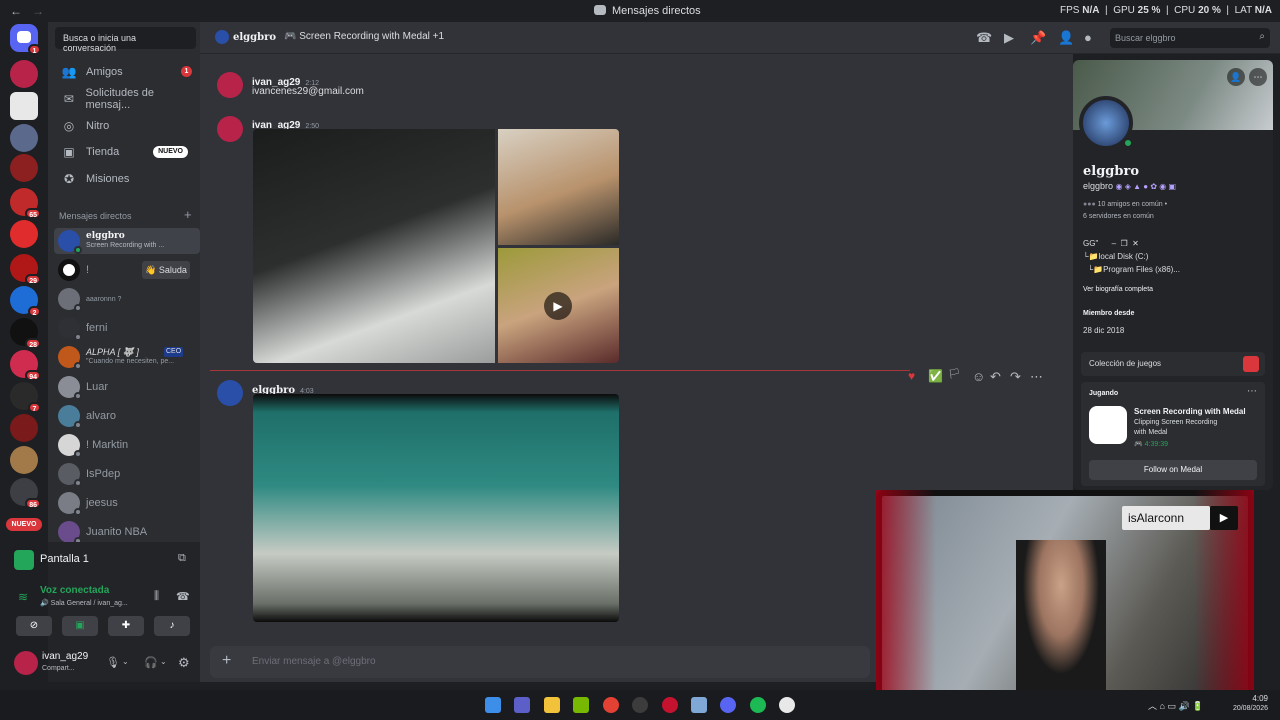  Describe the element at coordinates (611, 705) in the screenshot. I see `chrome-icon` at that location.